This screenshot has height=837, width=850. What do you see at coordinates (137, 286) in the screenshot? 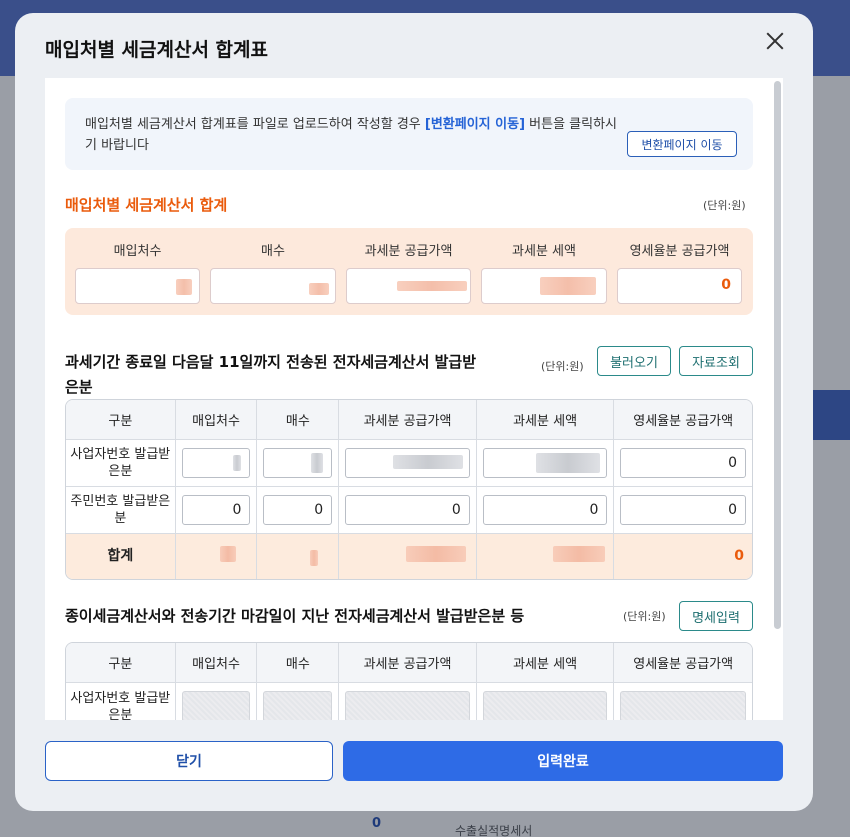
I see `summary-vendors-field` at bounding box center [137, 286].